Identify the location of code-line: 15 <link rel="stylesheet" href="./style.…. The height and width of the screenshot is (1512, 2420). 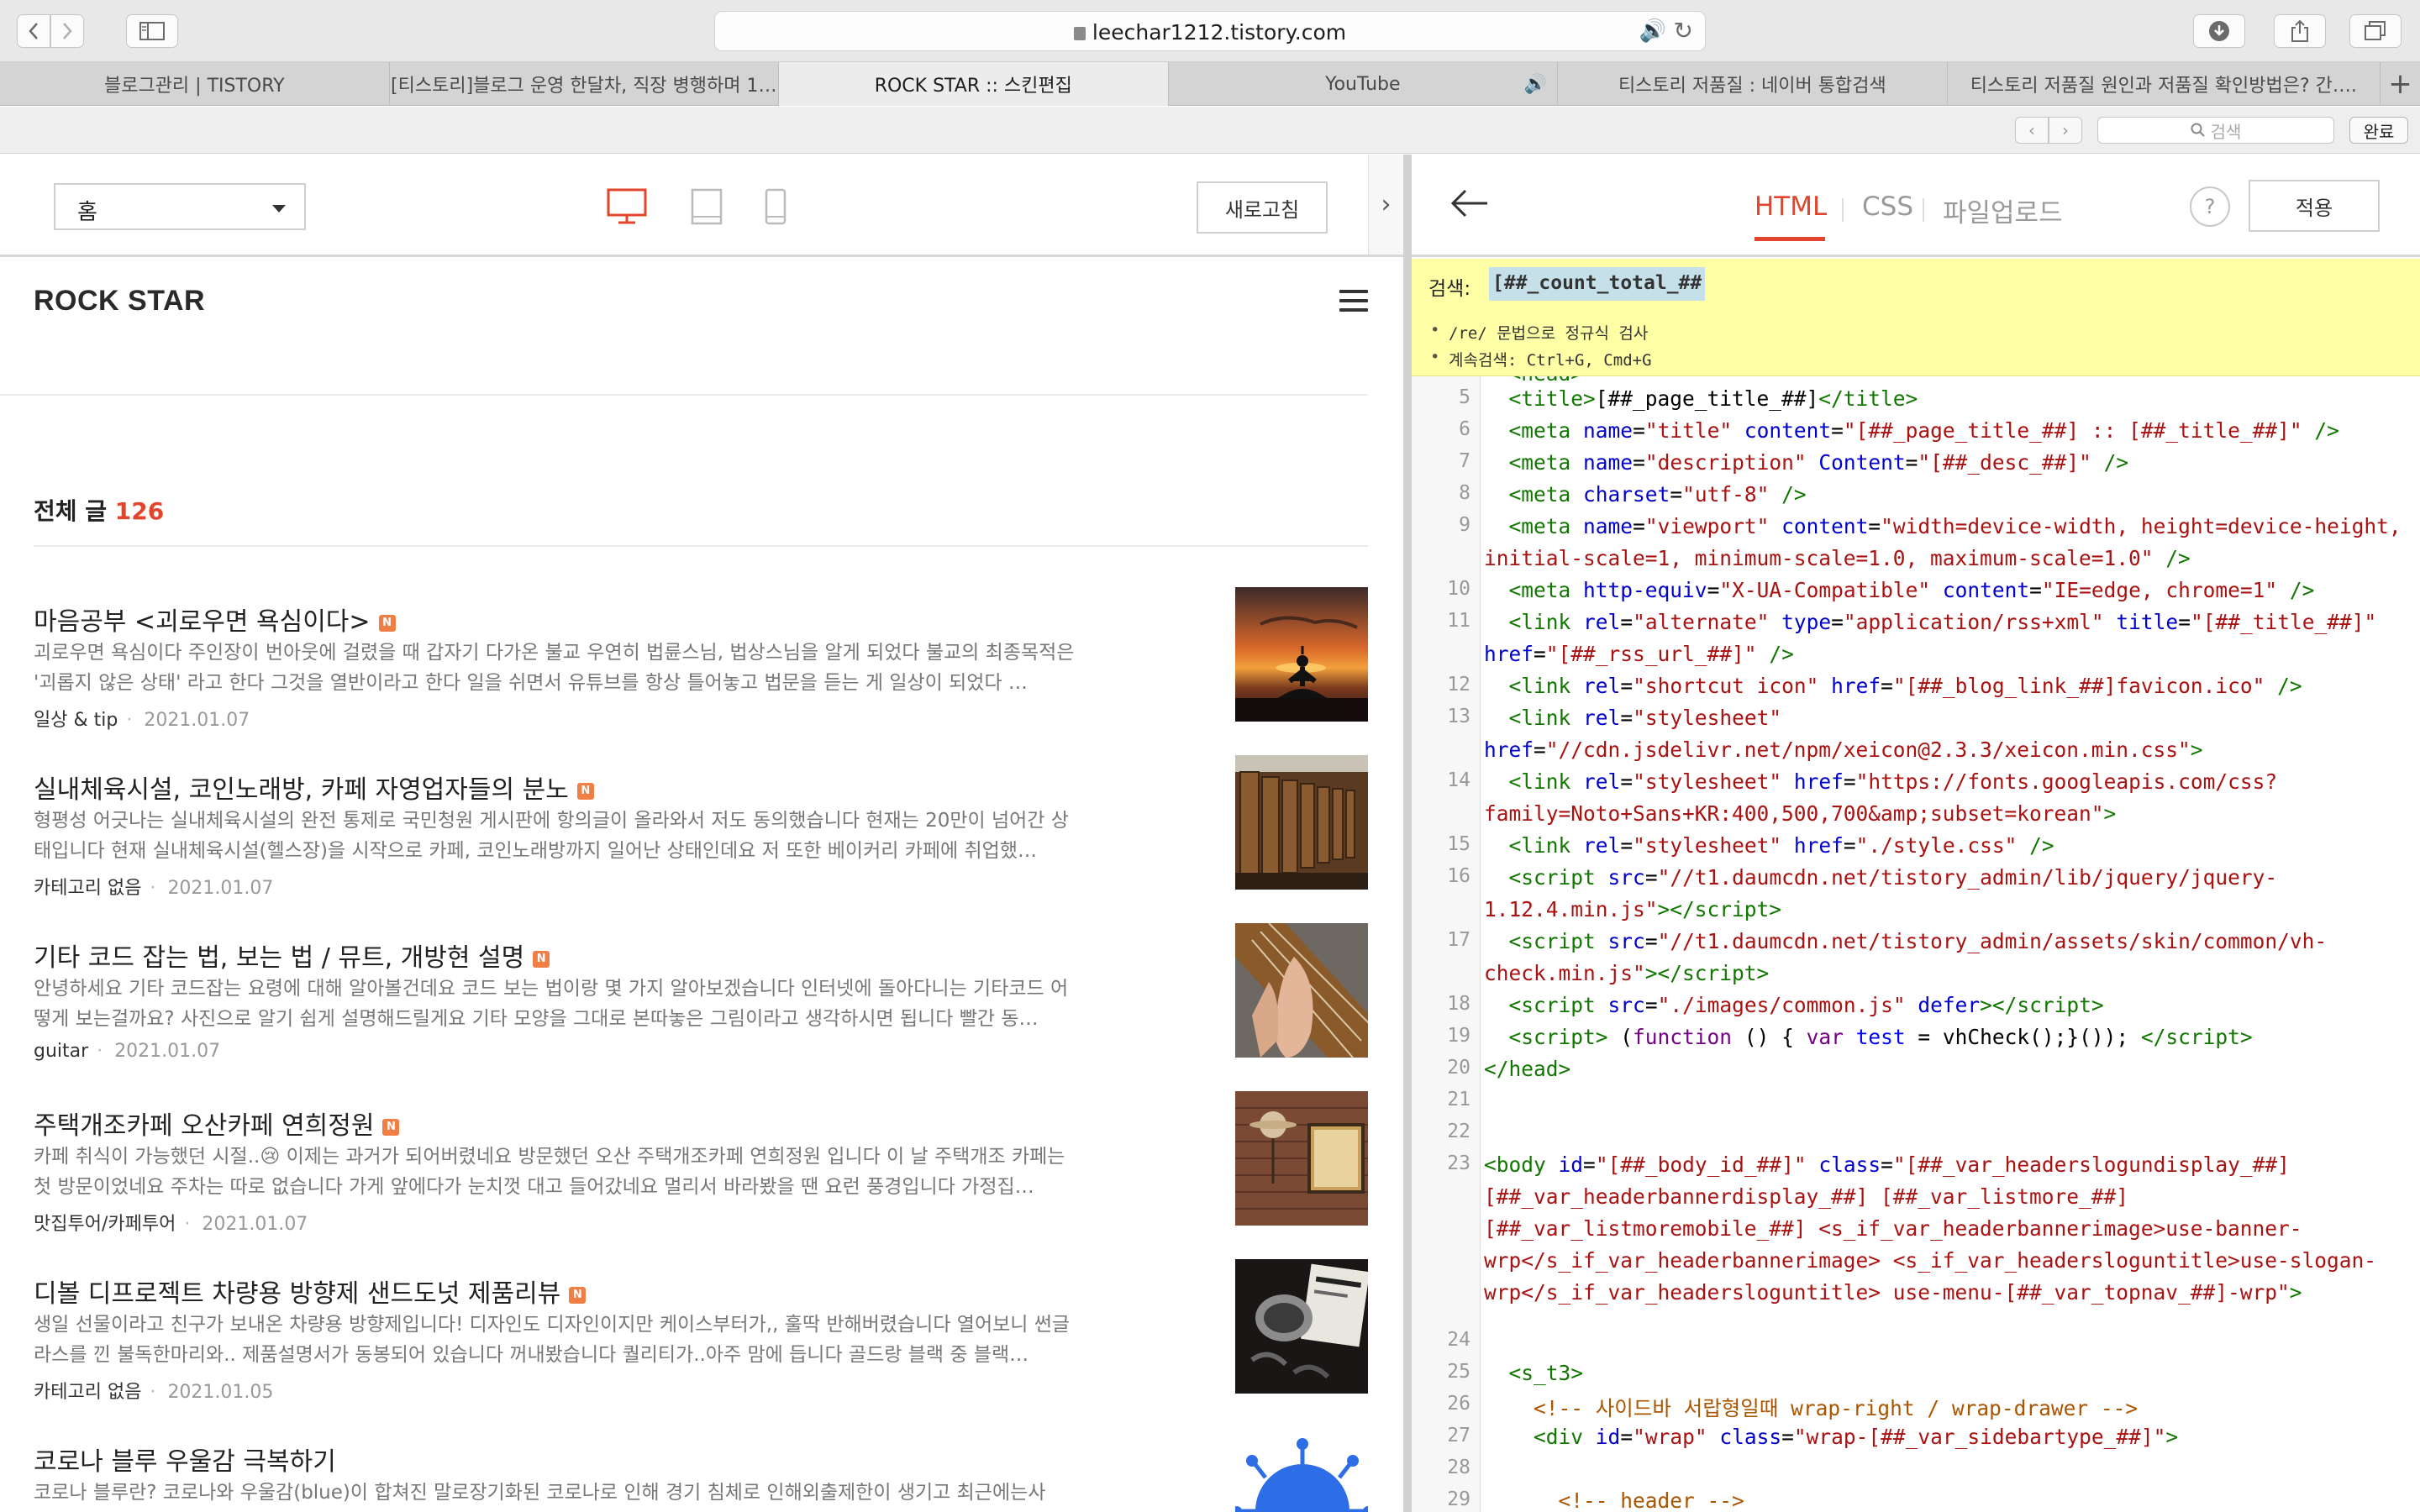
(1750, 845).